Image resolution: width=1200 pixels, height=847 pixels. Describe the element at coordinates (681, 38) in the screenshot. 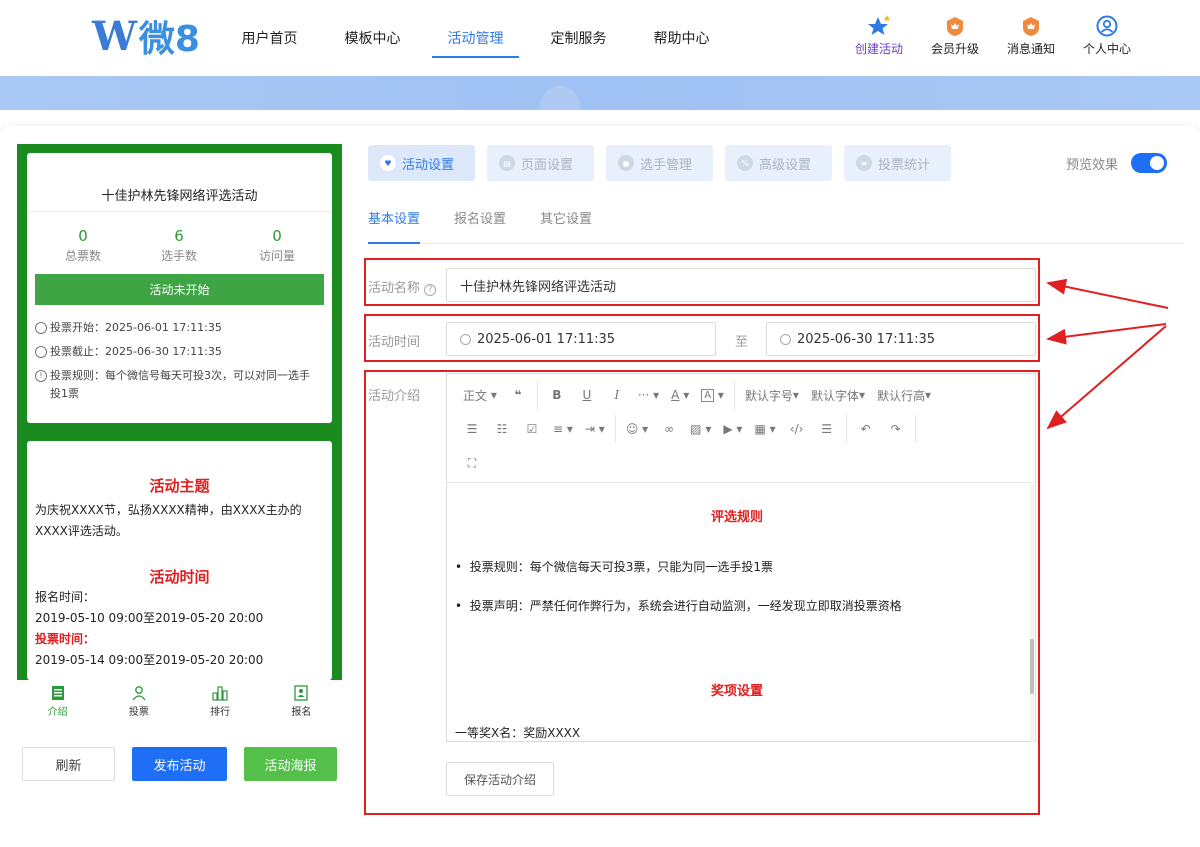

I see `nav-help: 帮助中心` at that location.